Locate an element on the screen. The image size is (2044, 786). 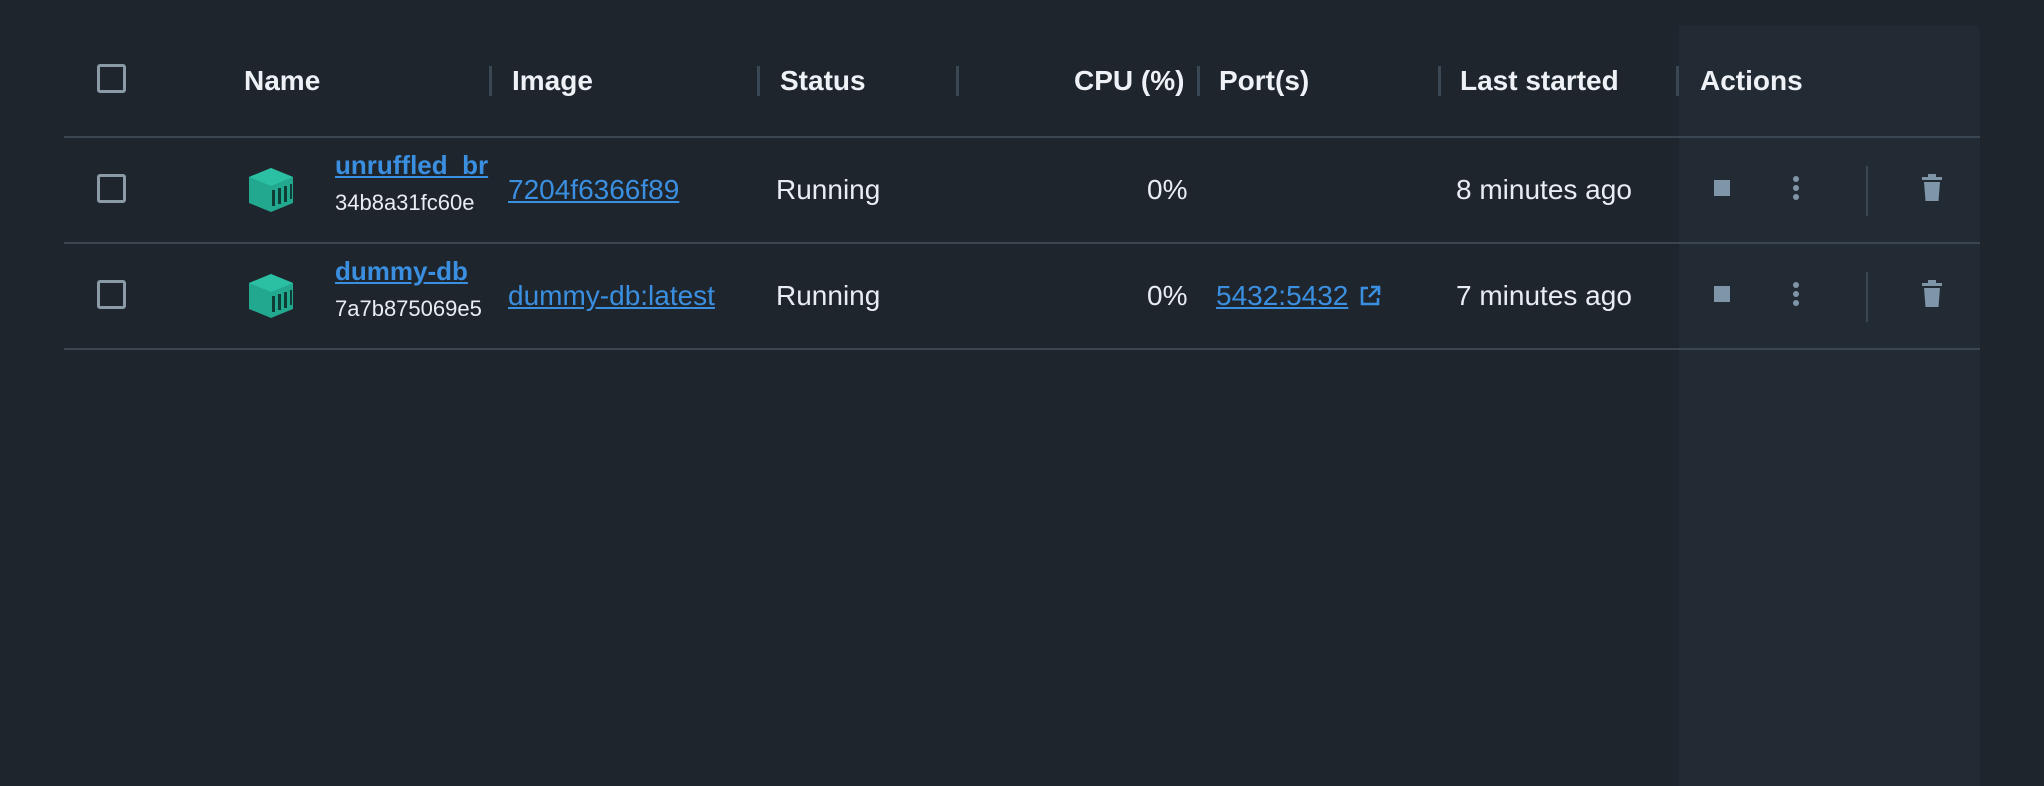
column-header-image: Image is located at coordinates (552, 81).